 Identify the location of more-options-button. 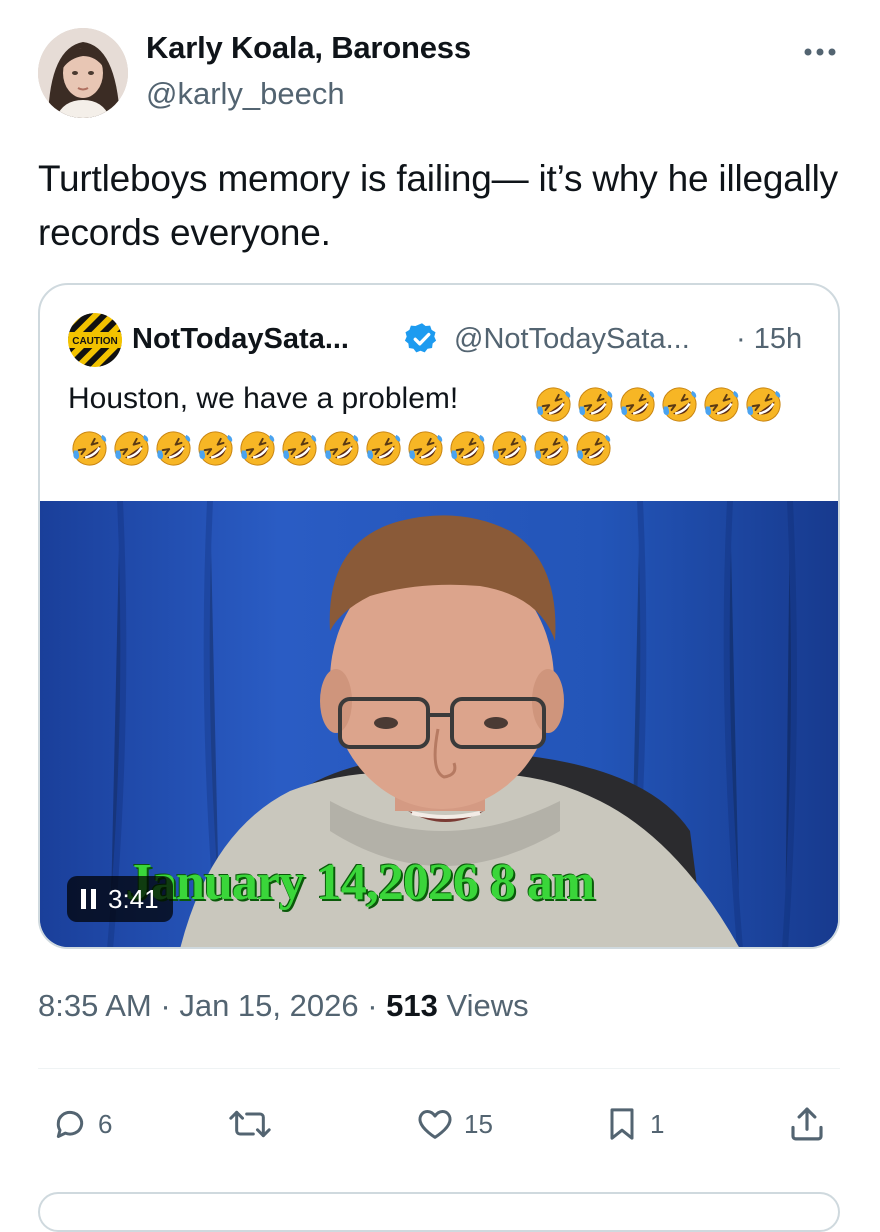
(820, 52).